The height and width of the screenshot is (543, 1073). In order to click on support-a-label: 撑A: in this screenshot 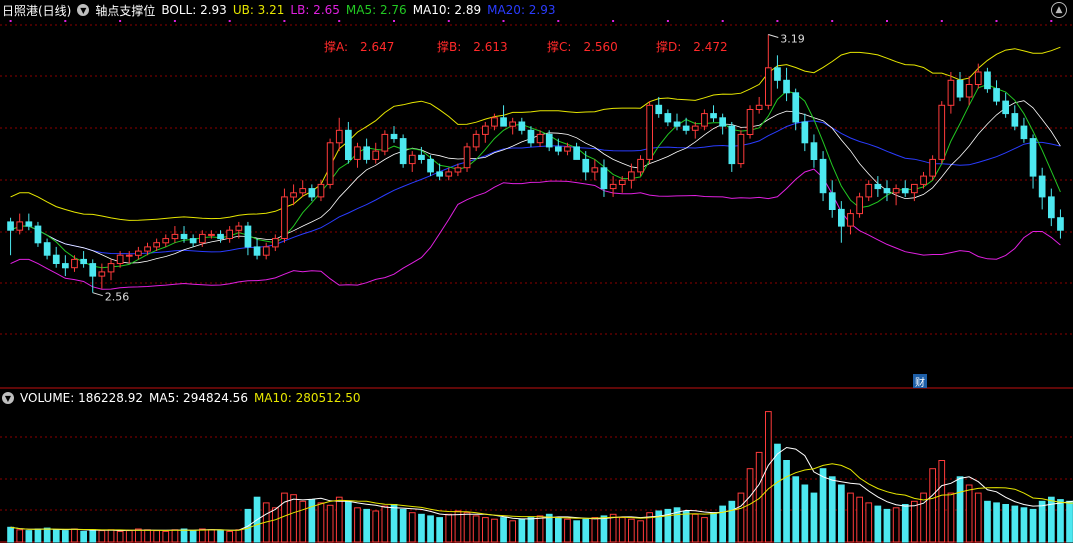, I will do `click(336, 47)`.